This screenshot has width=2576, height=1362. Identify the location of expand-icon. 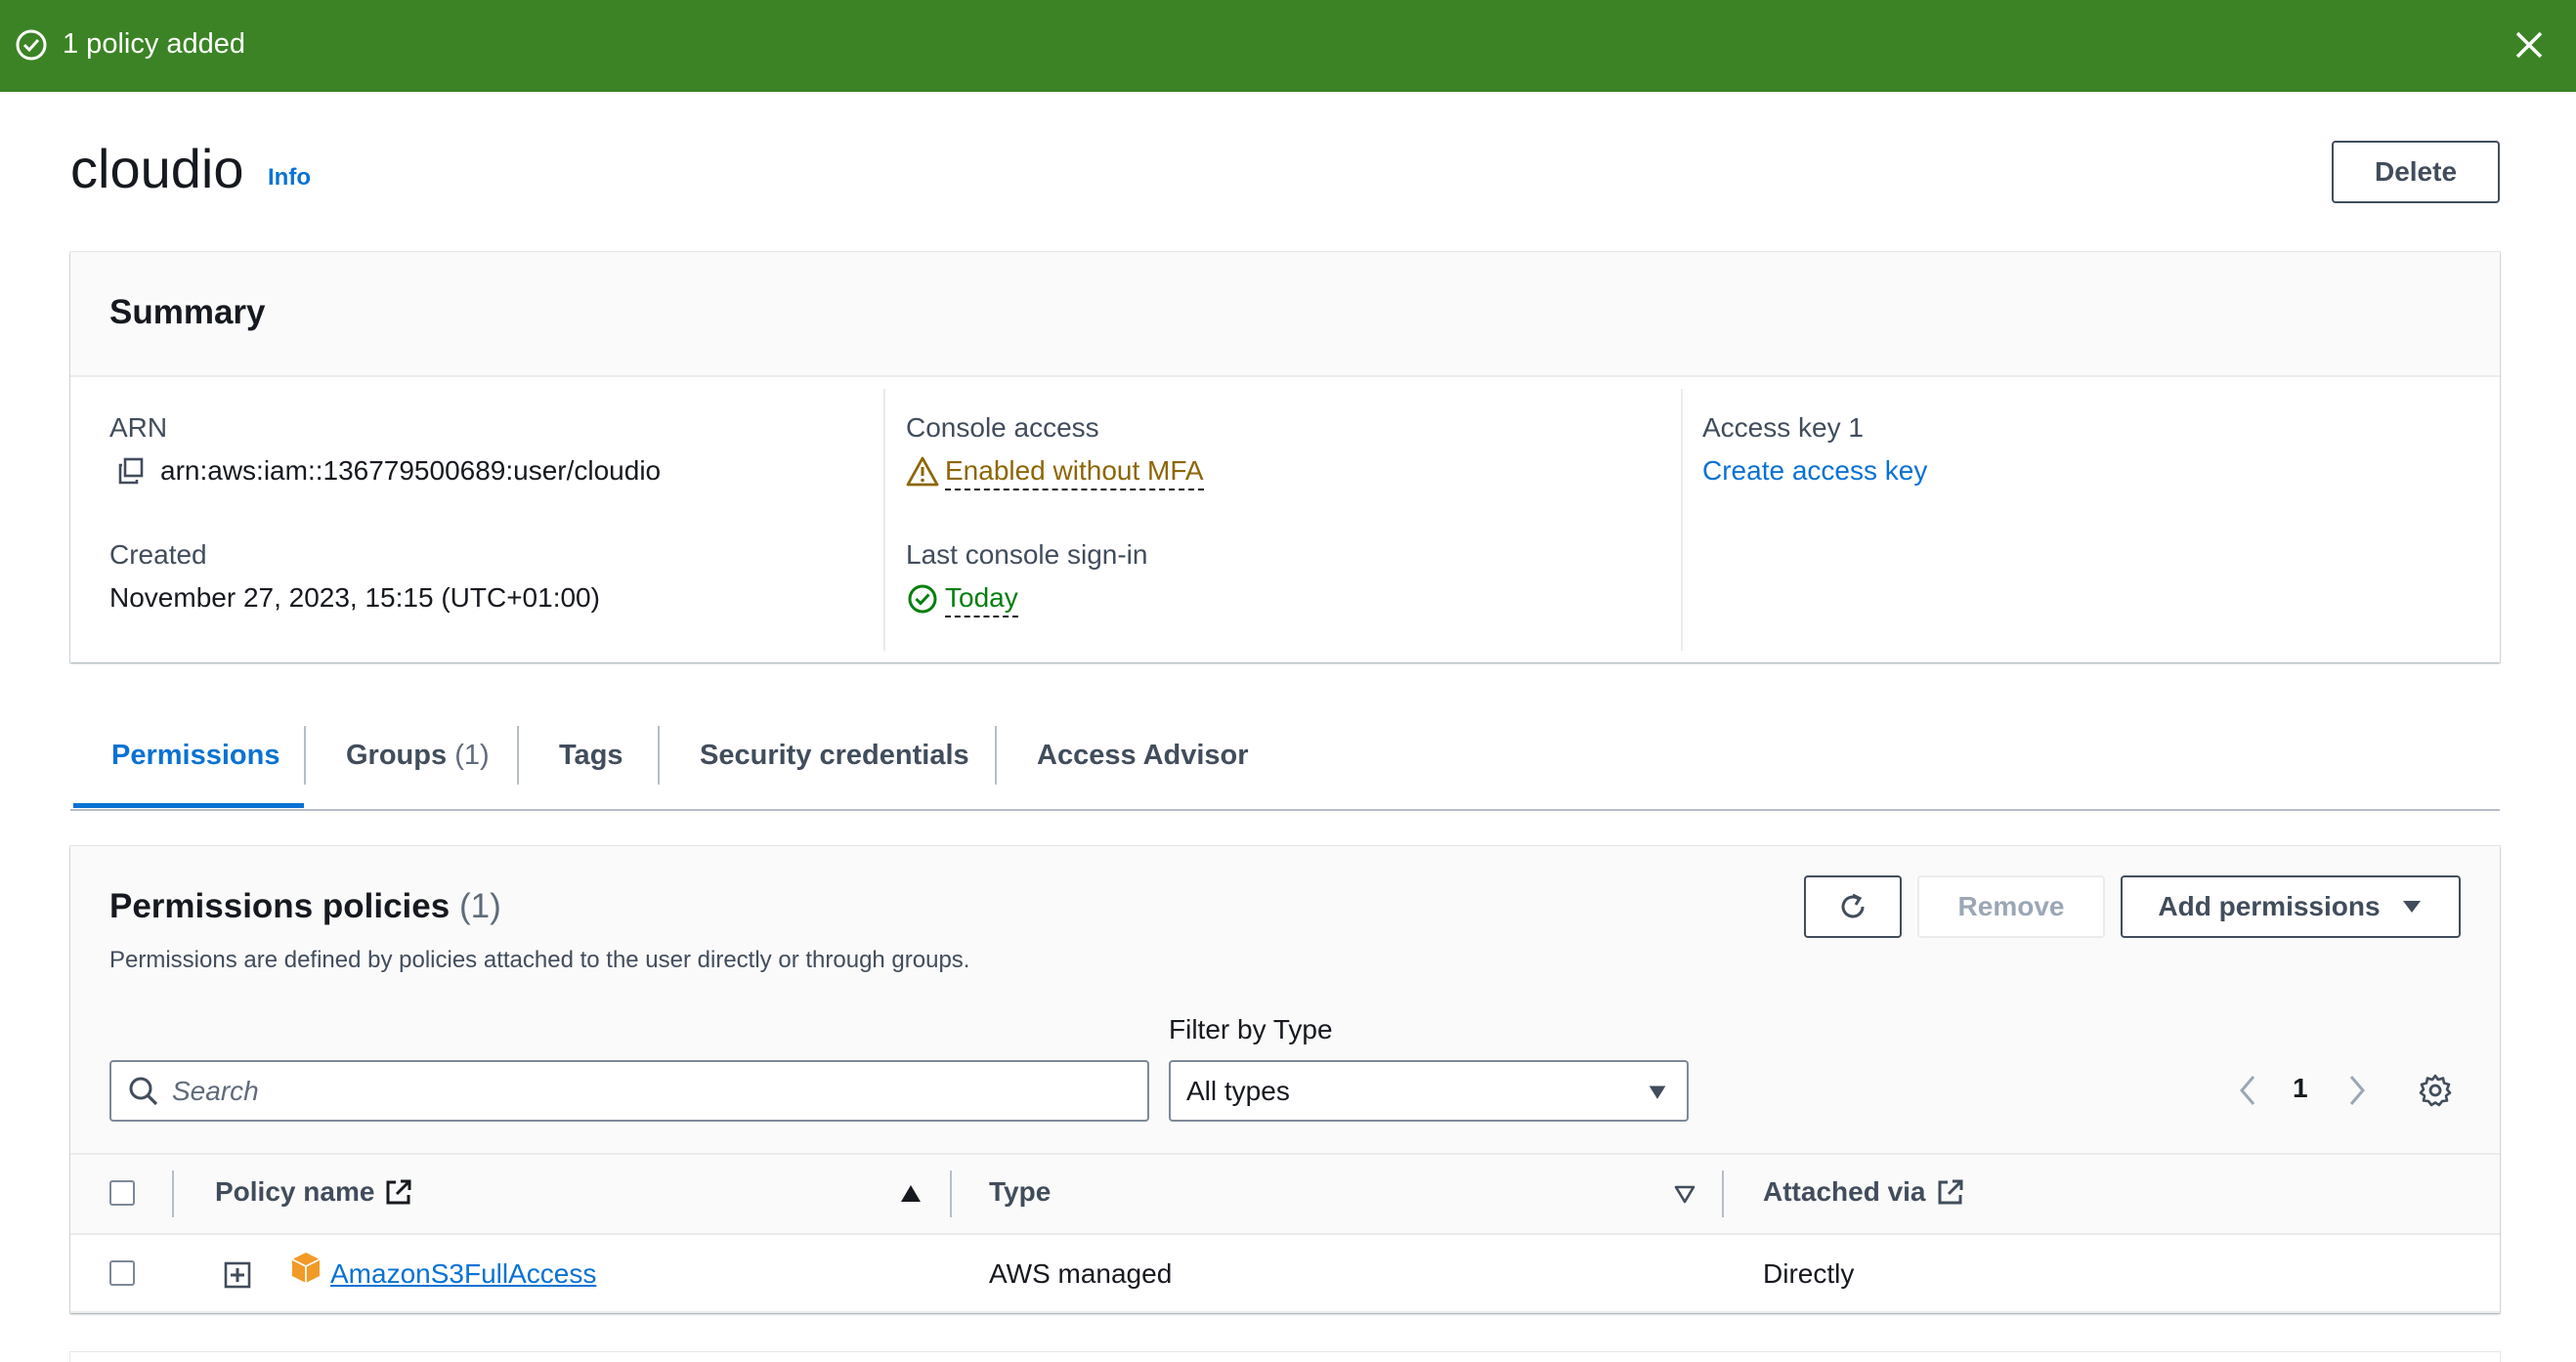
(238, 1275).